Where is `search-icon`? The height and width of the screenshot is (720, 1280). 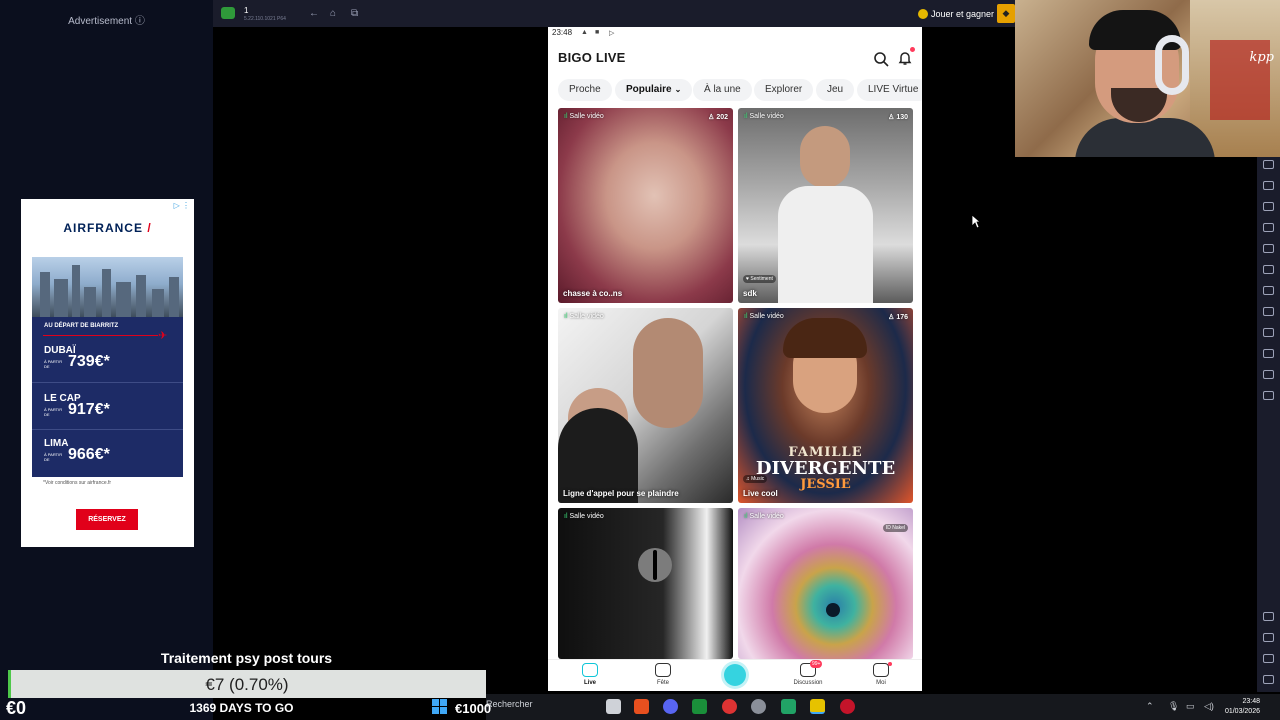
search-icon is located at coordinates (881, 59).